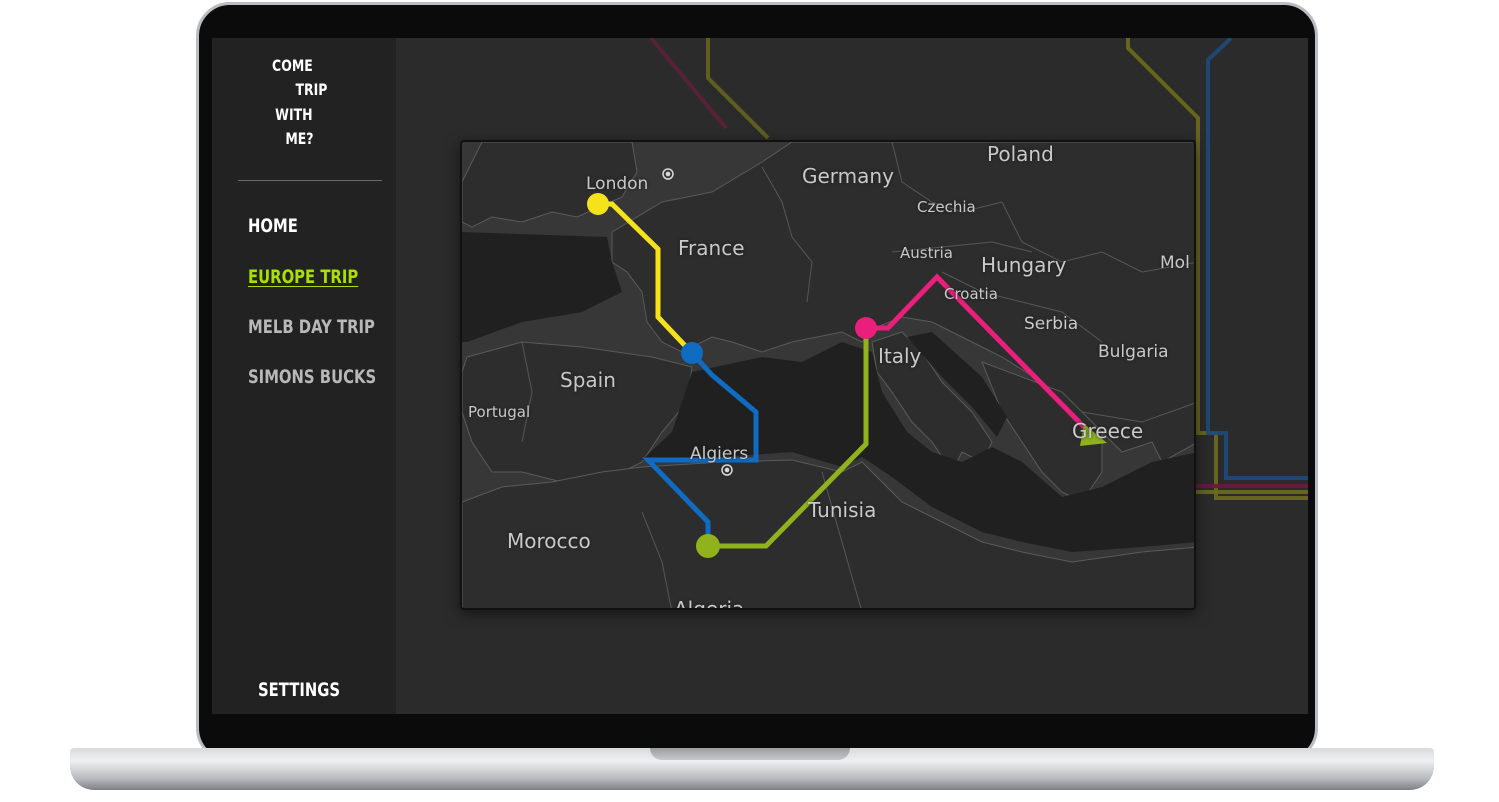 Image resolution: width=1499 pixels, height=802 pixels. Describe the element at coordinates (311, 327) in the screenshot. I see `nav-item-melb-day-trip: MELB DAY TRIP` at that location.